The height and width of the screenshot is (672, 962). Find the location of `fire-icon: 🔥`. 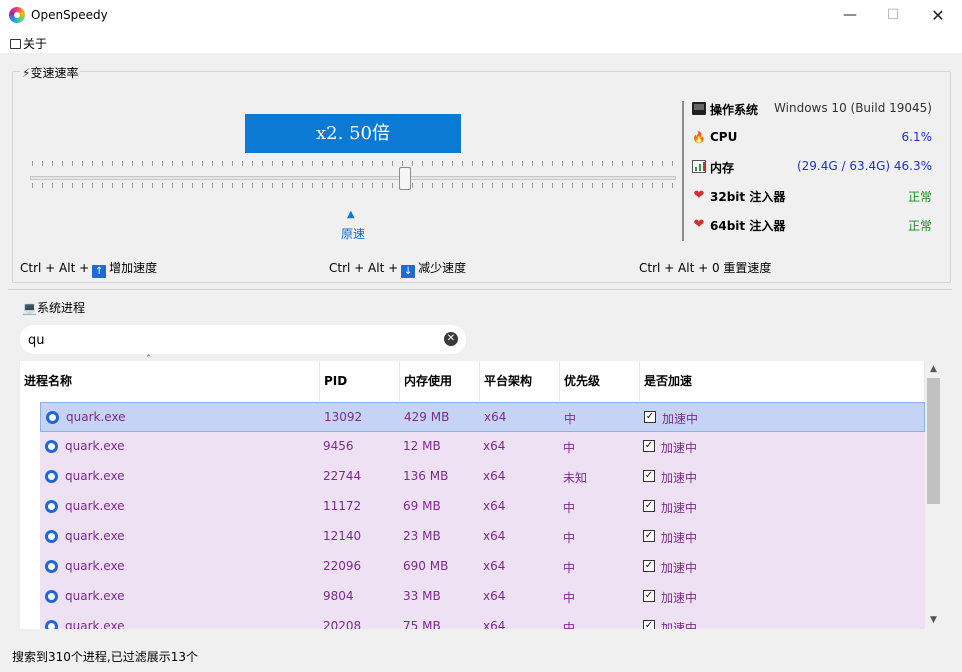

fire-icon: 🔥 is located at coordinates (699, 137).